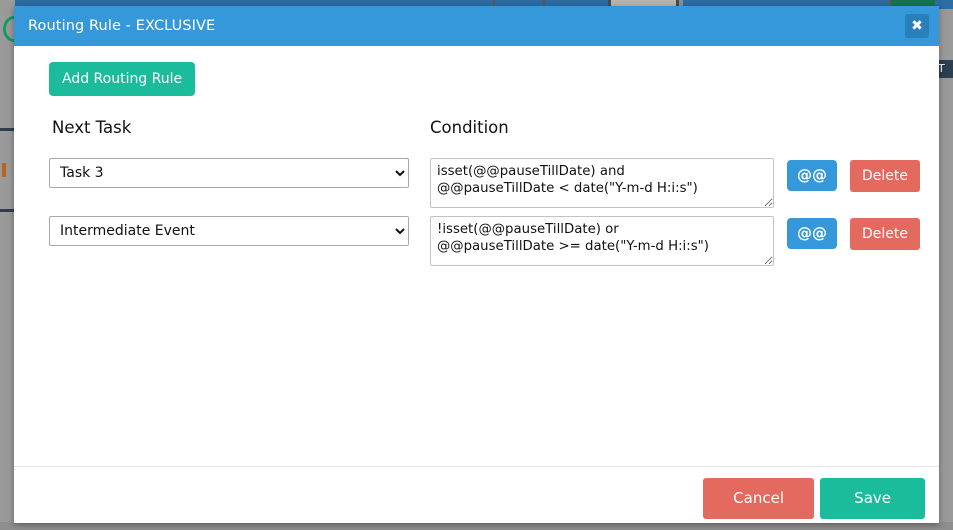  I want to click on table-row: Intermediate Event @@ Delete, so click(484, 245).